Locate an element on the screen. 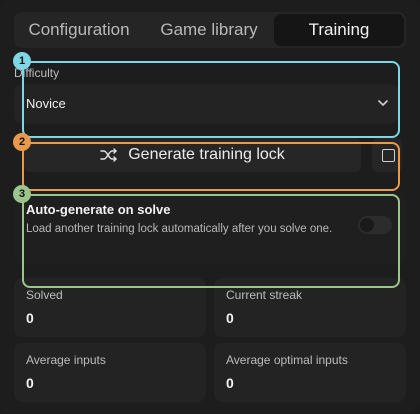  auto-generate-toggle is located at coordinates (375, 225).